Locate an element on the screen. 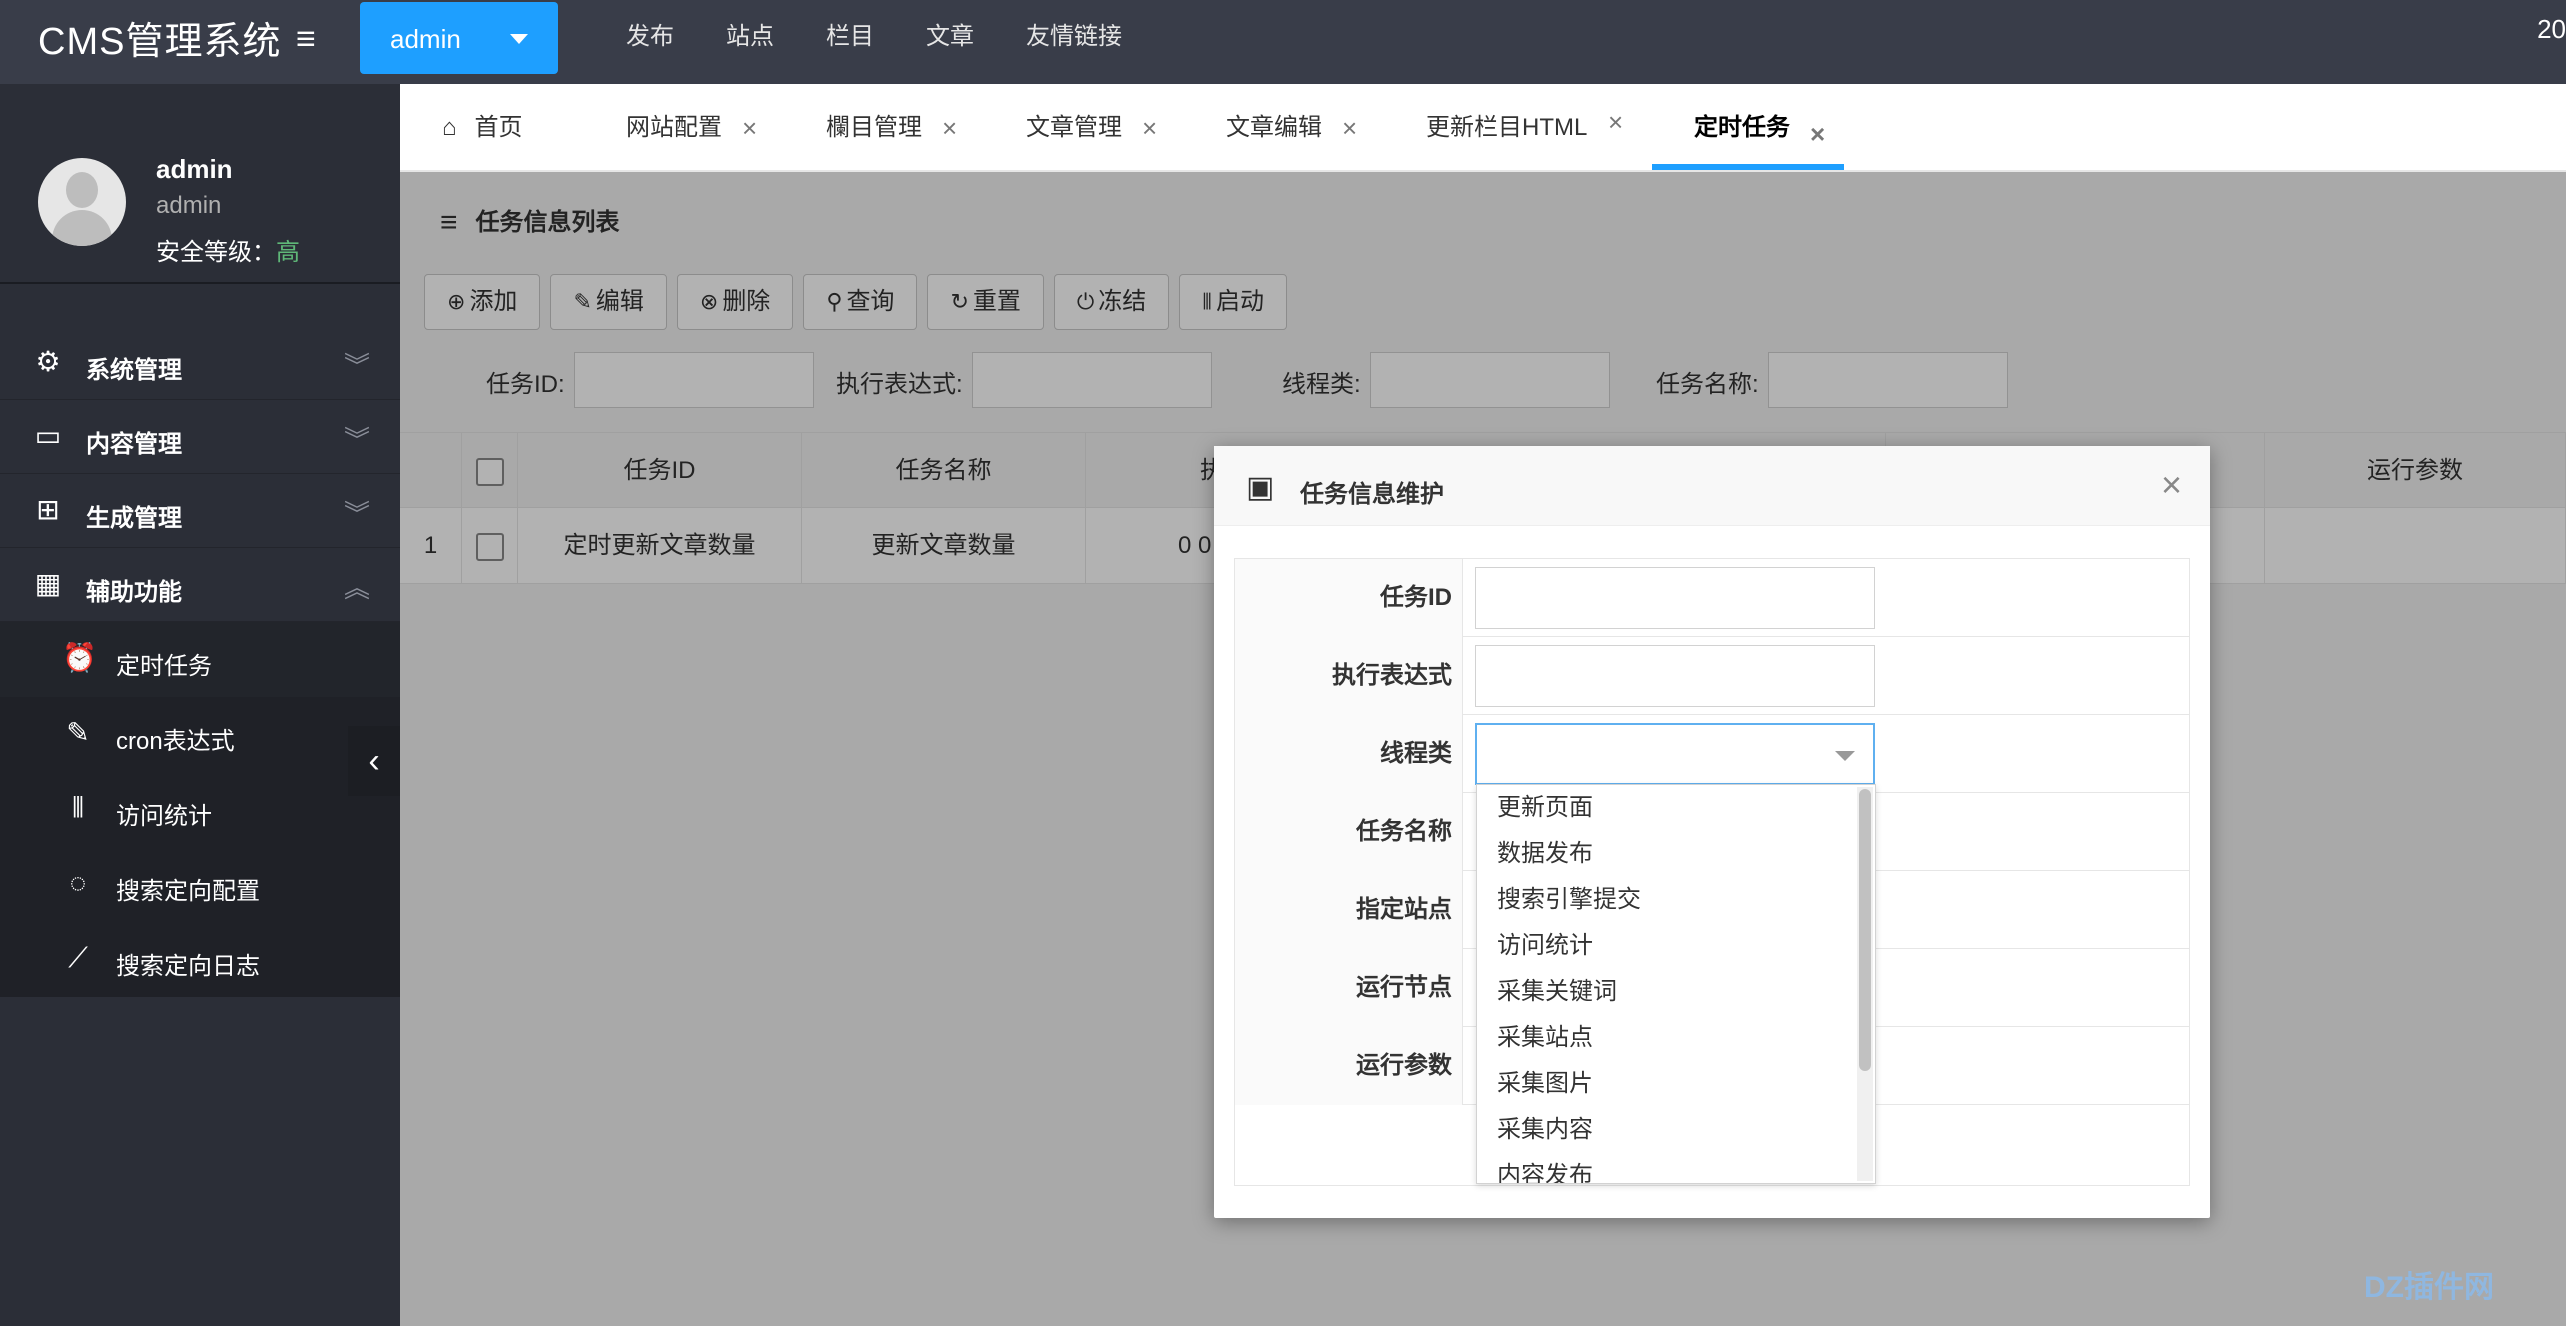 The image size is (2566, 1326). form-row-thread-class: 线程类 is located at coordinates (1712, 754).